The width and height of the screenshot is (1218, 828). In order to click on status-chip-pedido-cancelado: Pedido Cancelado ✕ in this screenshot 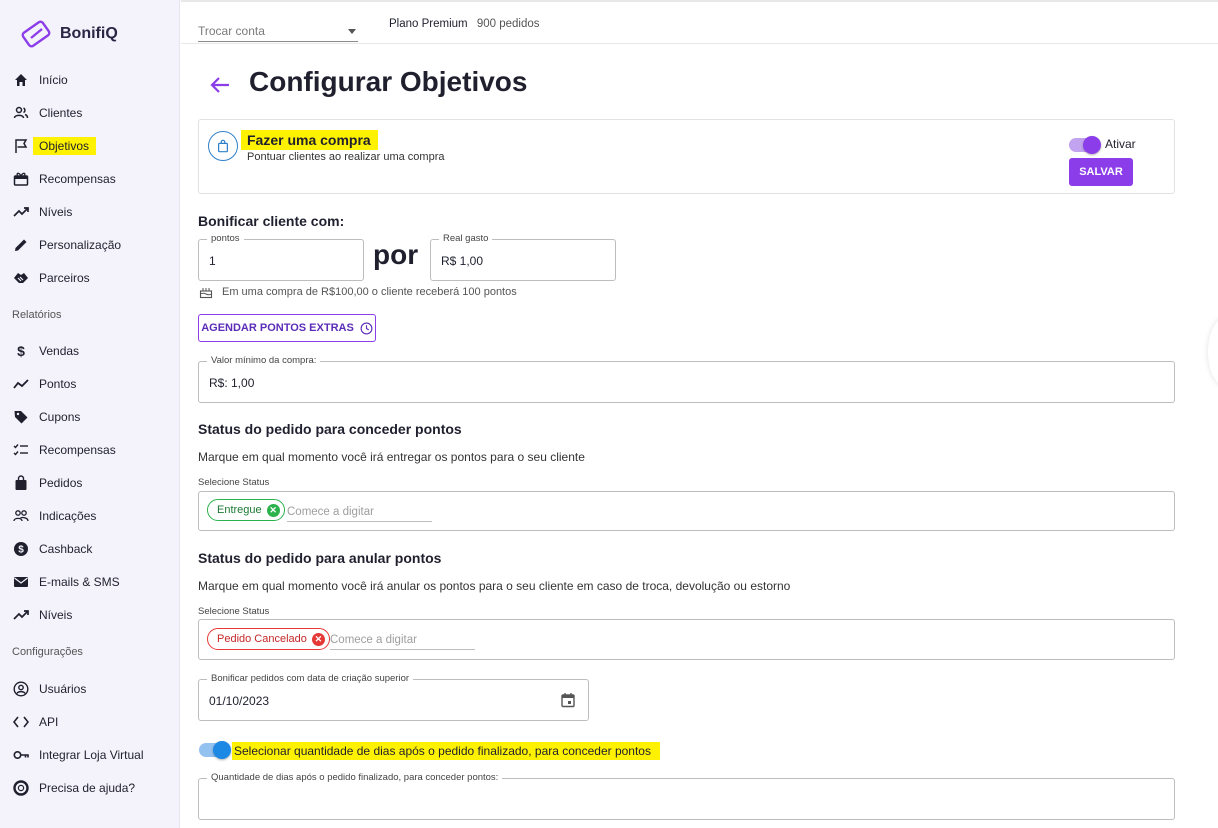, I will do `click(268, 639)`.